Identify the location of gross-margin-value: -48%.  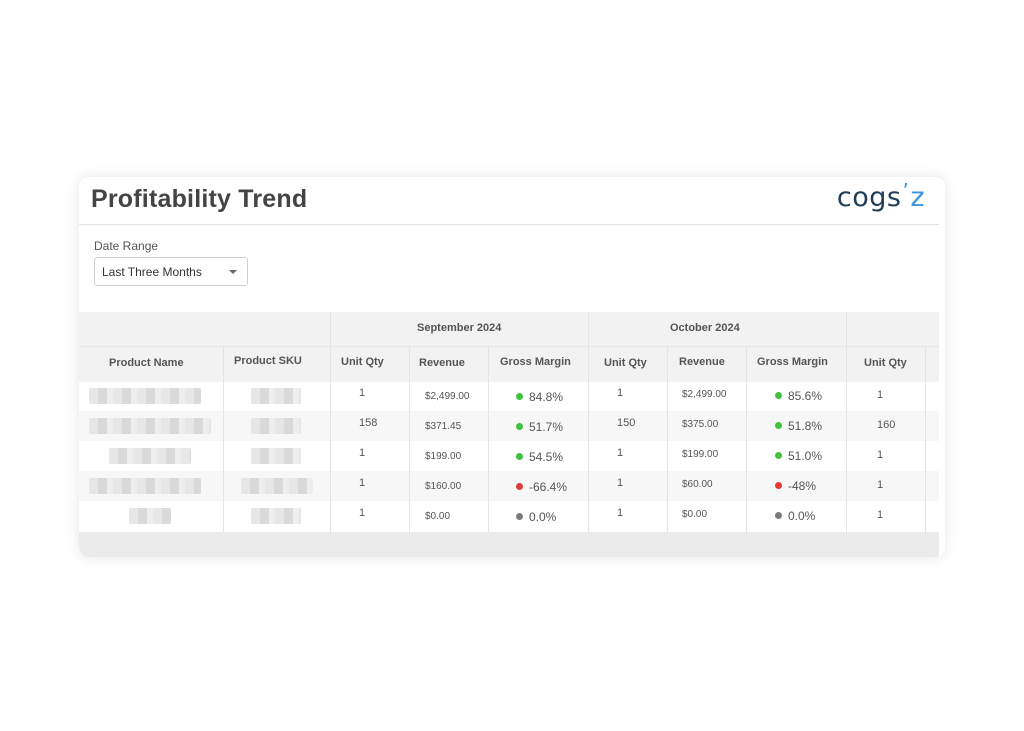
(802, 486).